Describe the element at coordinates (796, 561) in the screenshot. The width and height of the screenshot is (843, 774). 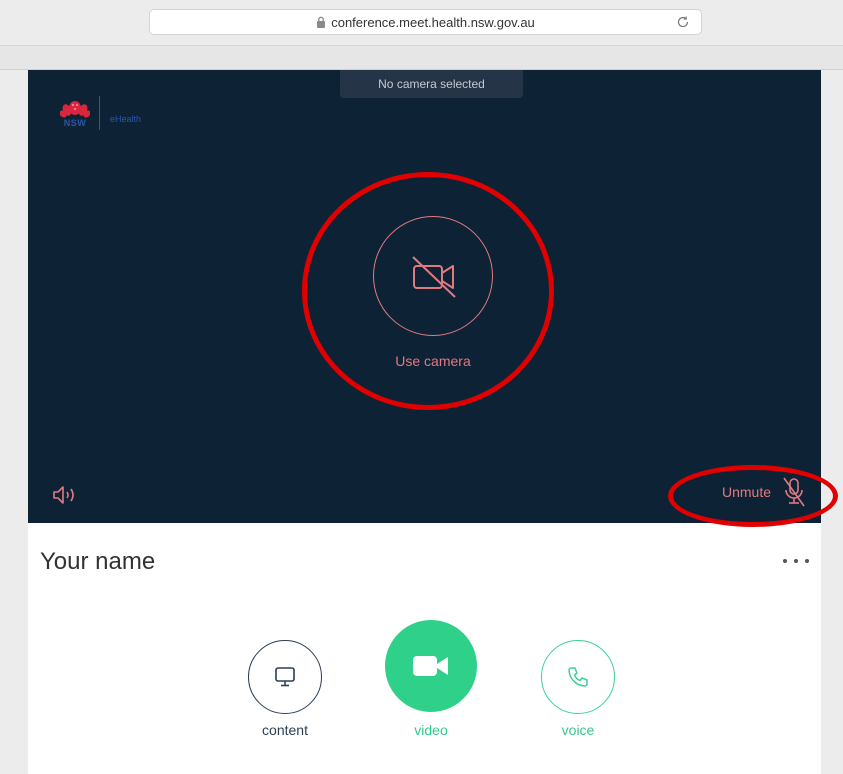
I see `more-icon` at that location.